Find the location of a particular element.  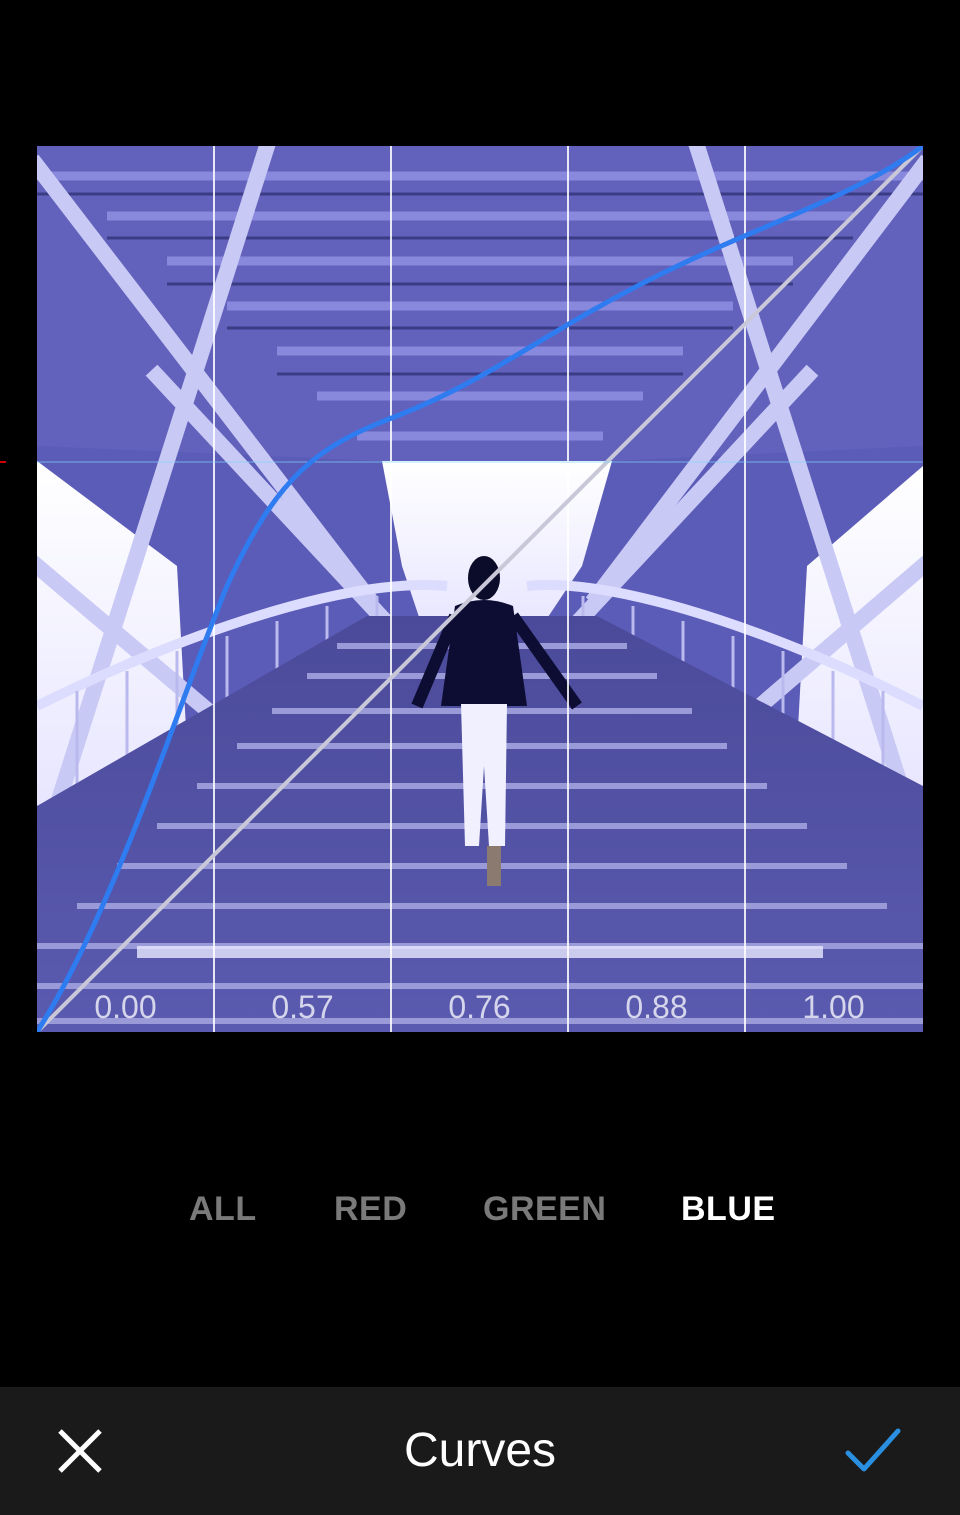

tab-green: GREEN is located at coordinates (544, 1209).